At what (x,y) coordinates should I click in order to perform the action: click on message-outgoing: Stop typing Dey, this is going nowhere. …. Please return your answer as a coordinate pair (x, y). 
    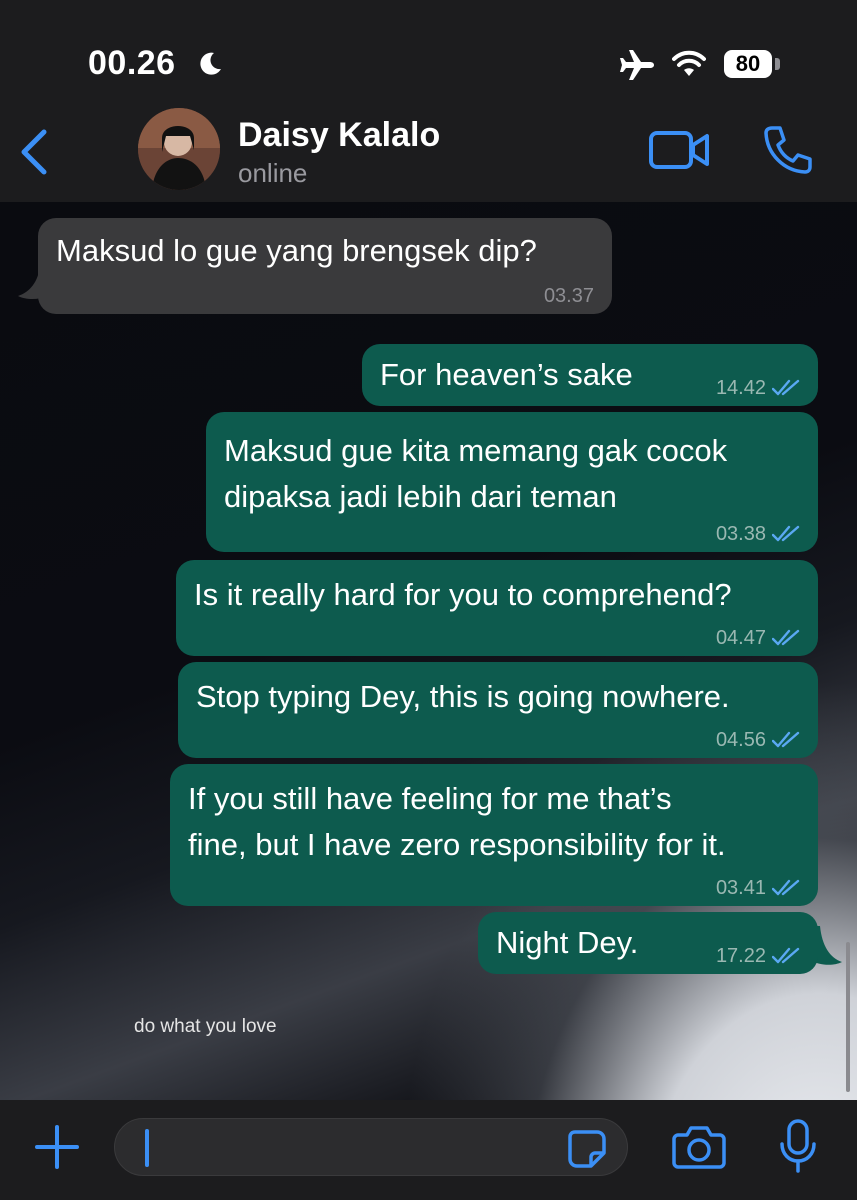
    Looking at the image, I should click on (498, 710).